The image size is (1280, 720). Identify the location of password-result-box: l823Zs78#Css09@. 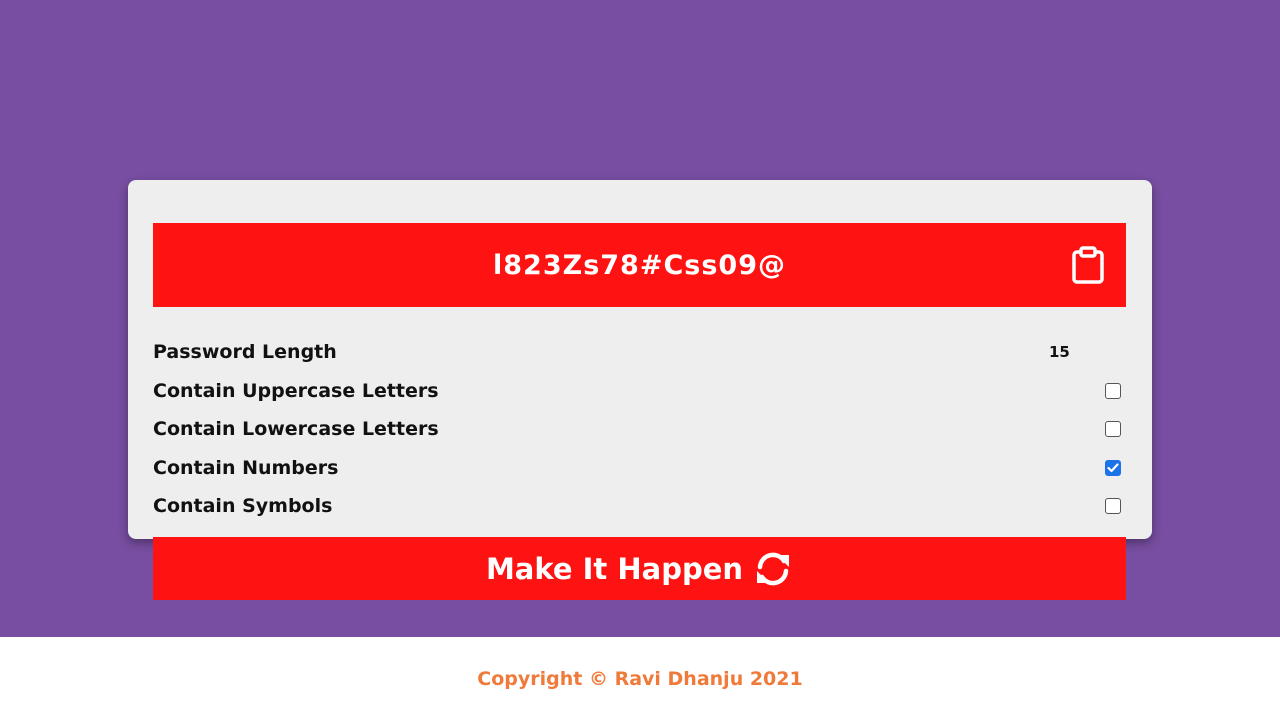
(639, 265).